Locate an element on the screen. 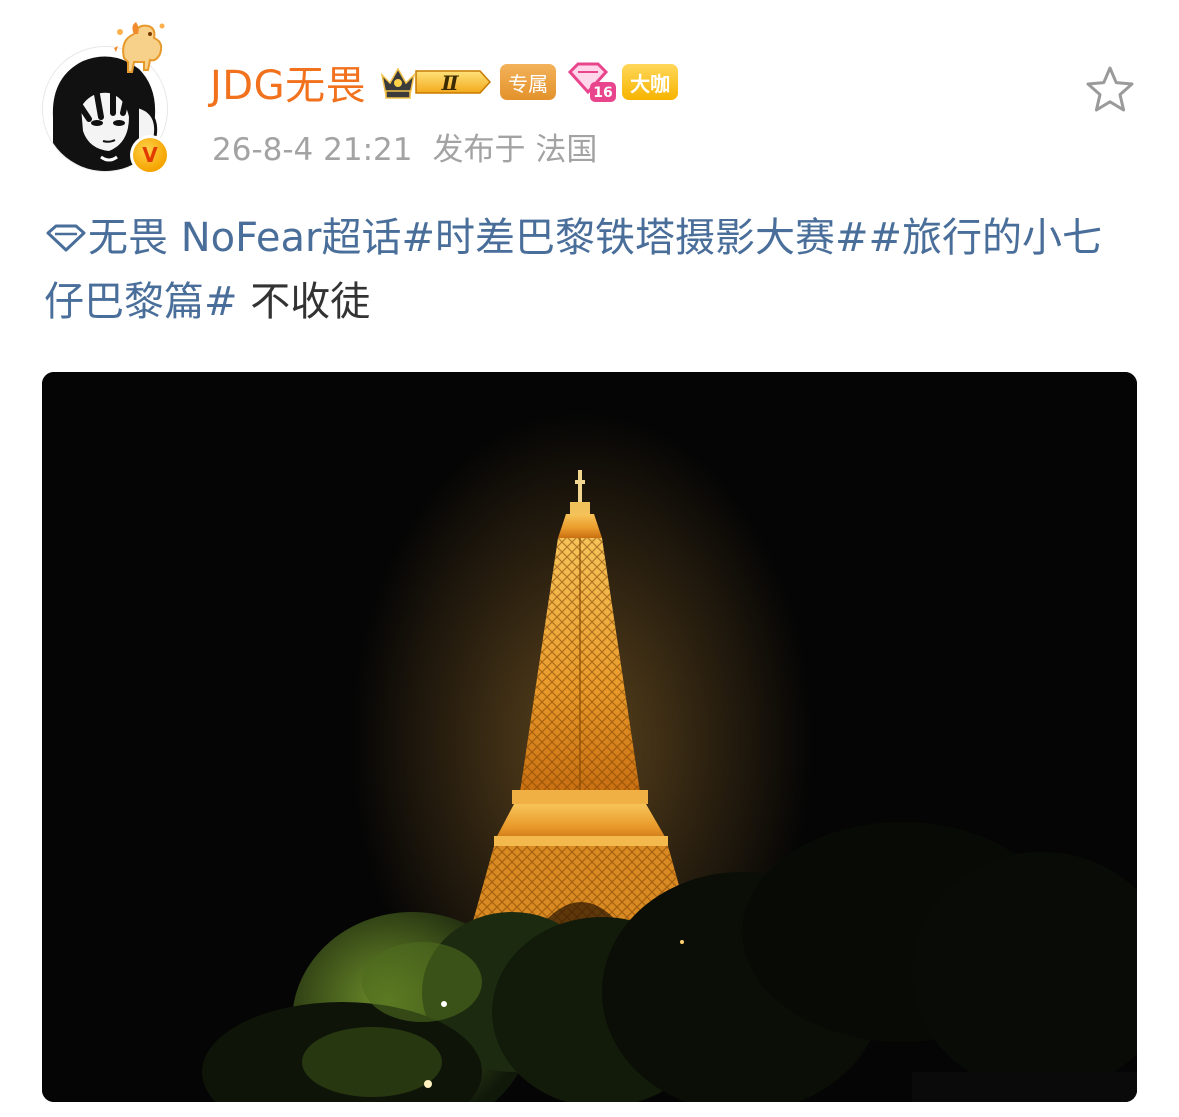 The image size is (1179, 1117). post-content: 无畏 NoFear超话#时差巴黎铁塔摄影大赛##旅行的小七仔巴黎篇# 不收徒 is located at coordinates (589, 270).